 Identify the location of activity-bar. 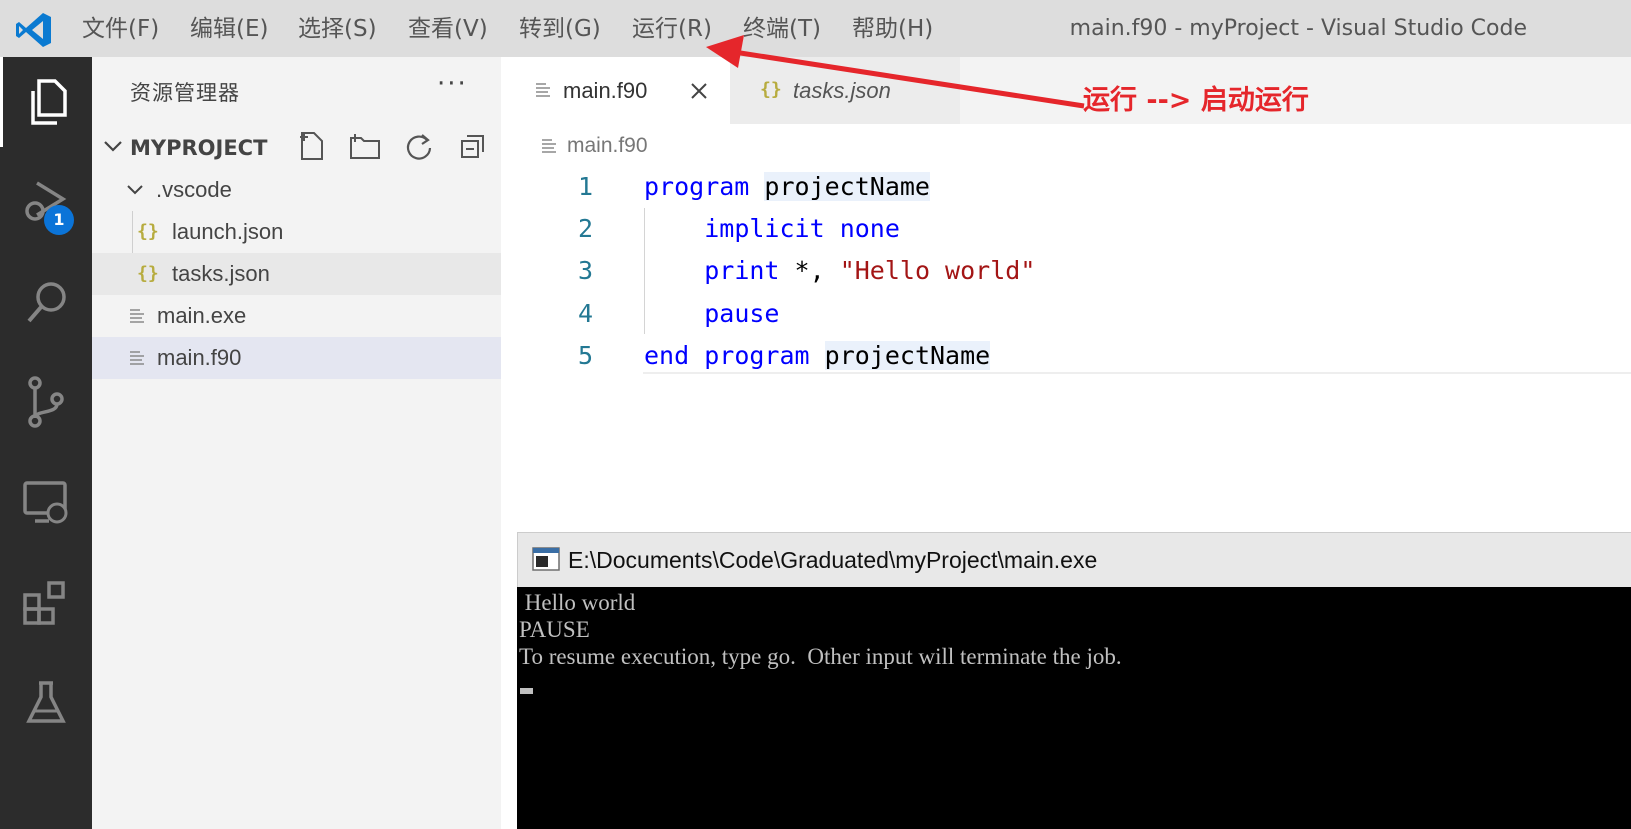
(46, 443).